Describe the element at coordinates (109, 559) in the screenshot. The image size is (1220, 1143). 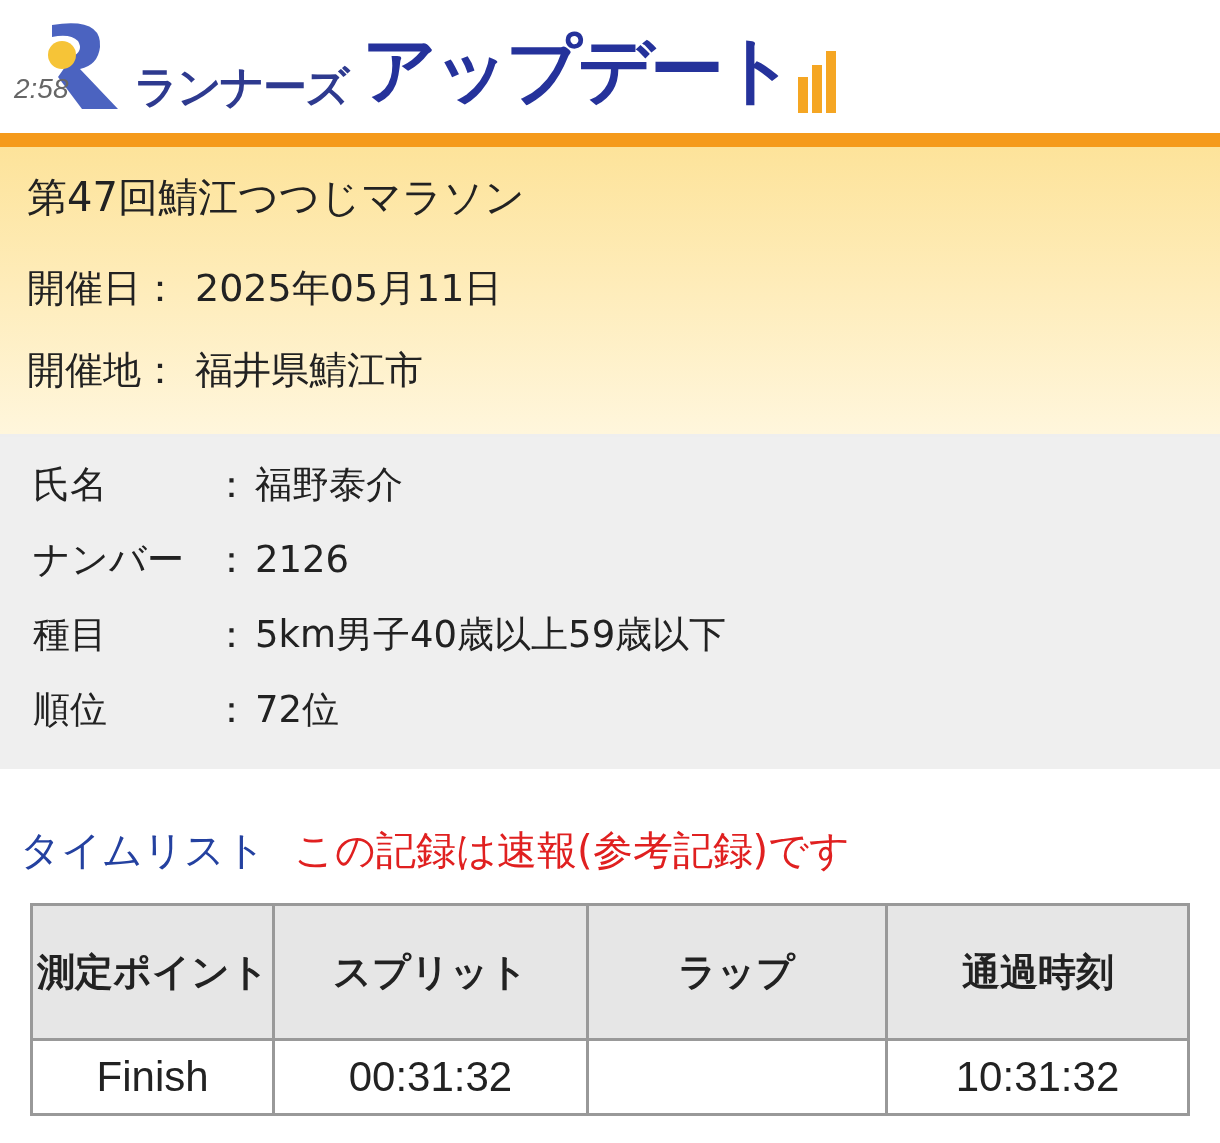
I see `field-label: ナンバー` at that location.